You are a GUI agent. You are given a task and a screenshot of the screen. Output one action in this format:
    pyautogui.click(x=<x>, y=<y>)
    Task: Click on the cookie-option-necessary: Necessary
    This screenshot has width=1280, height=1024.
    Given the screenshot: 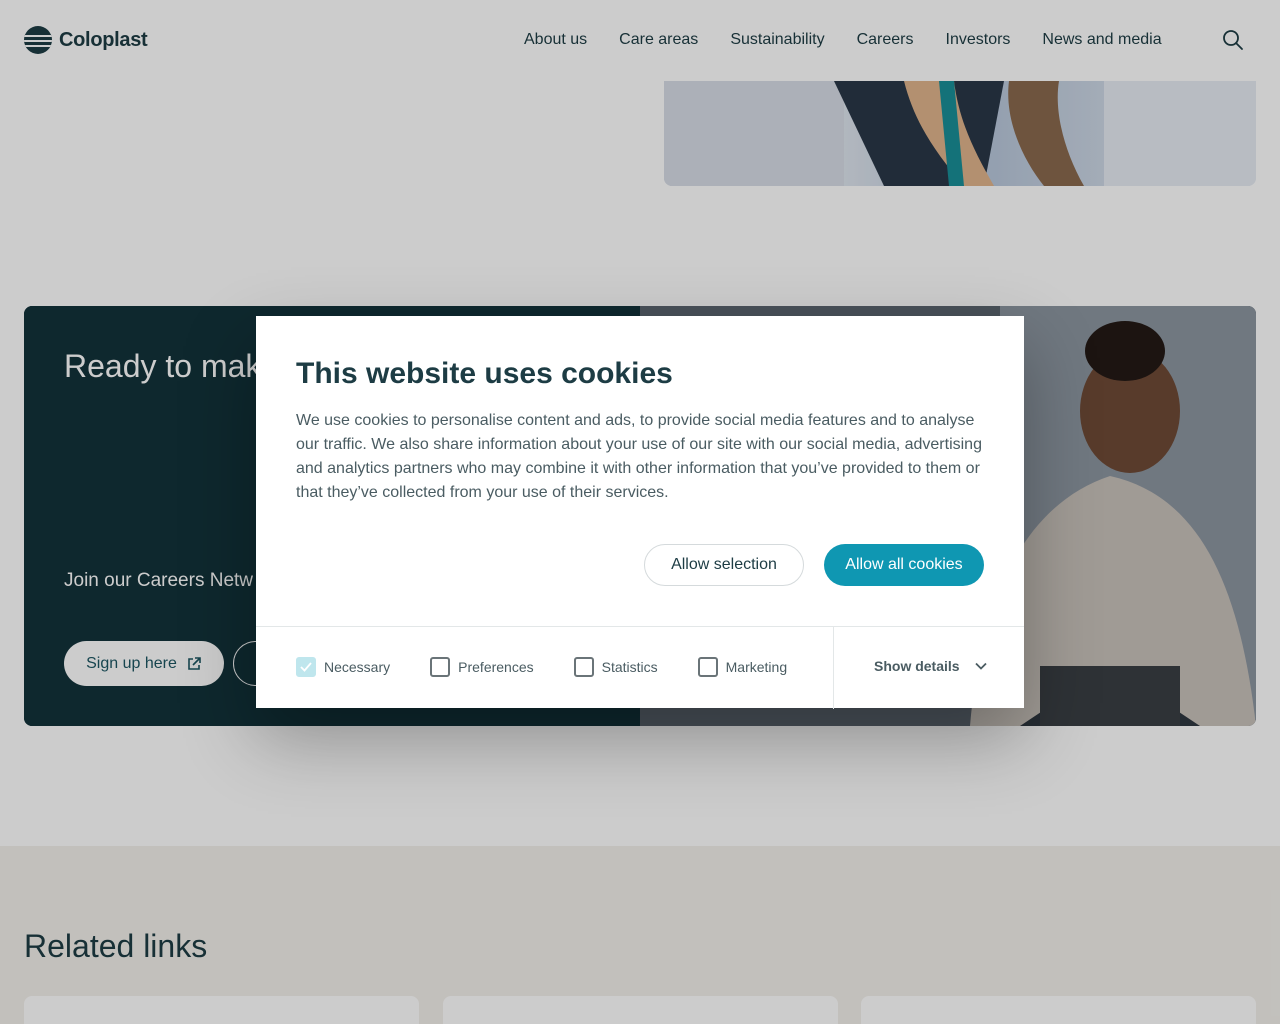 What is the action you would take?
    pyautogui.click(x=343, y=667)
    